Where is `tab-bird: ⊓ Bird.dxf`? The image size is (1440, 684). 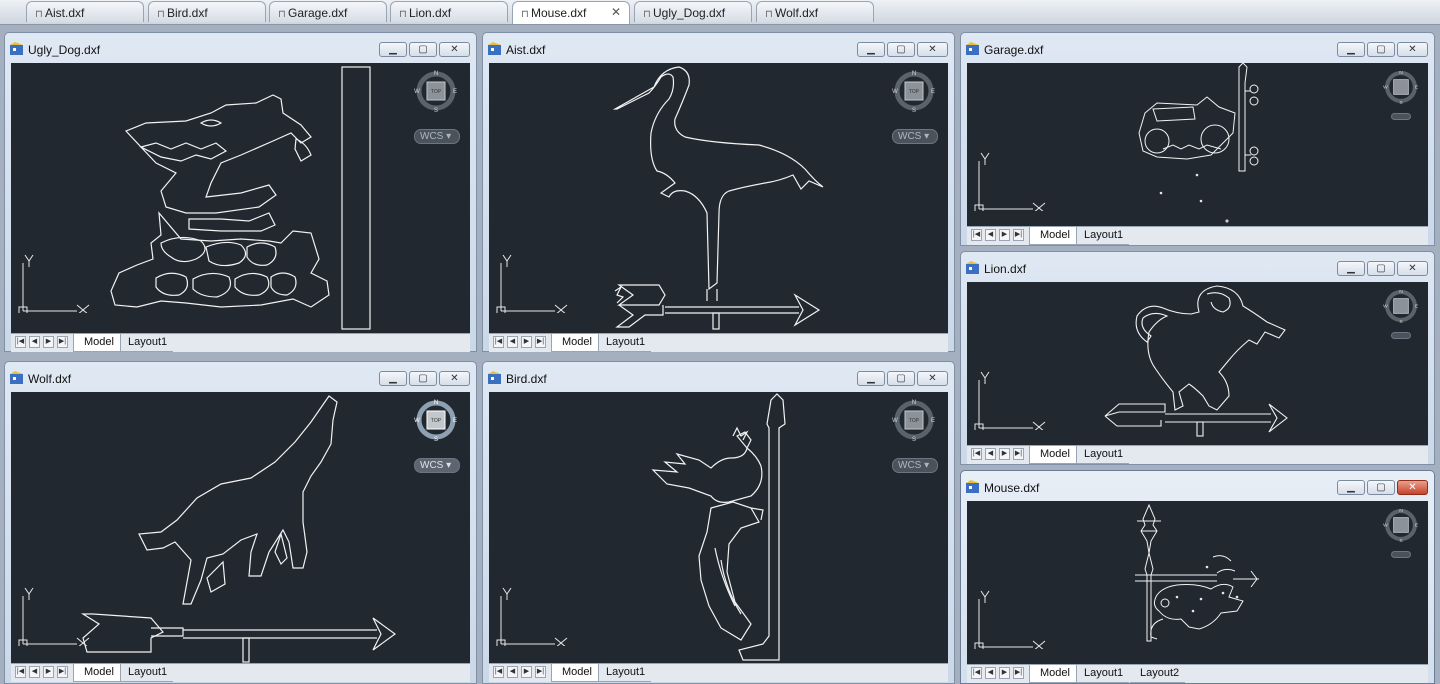
tab-bird: ⊓ Bird.dxf is located at coordinates (207, 11).